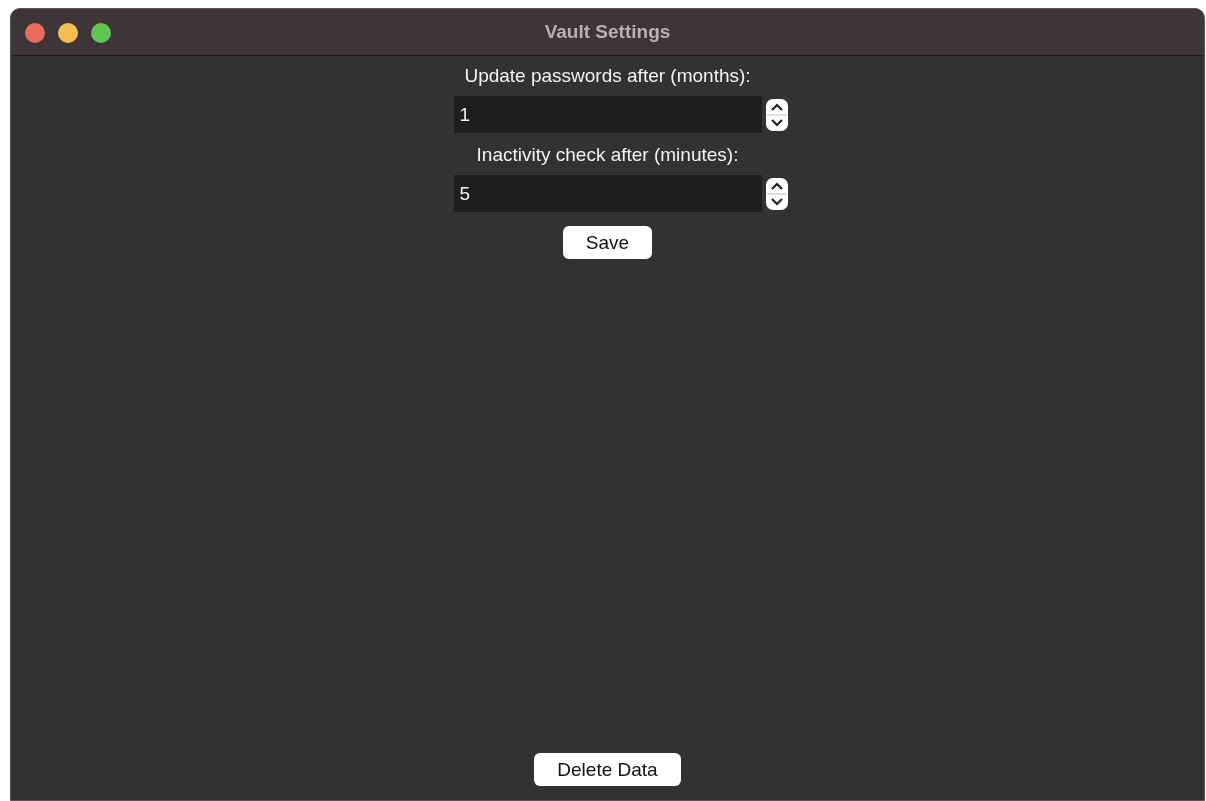 The width and height of the screenshot is (1206, 801). I want to click on zoom-button, so click(101, 33).